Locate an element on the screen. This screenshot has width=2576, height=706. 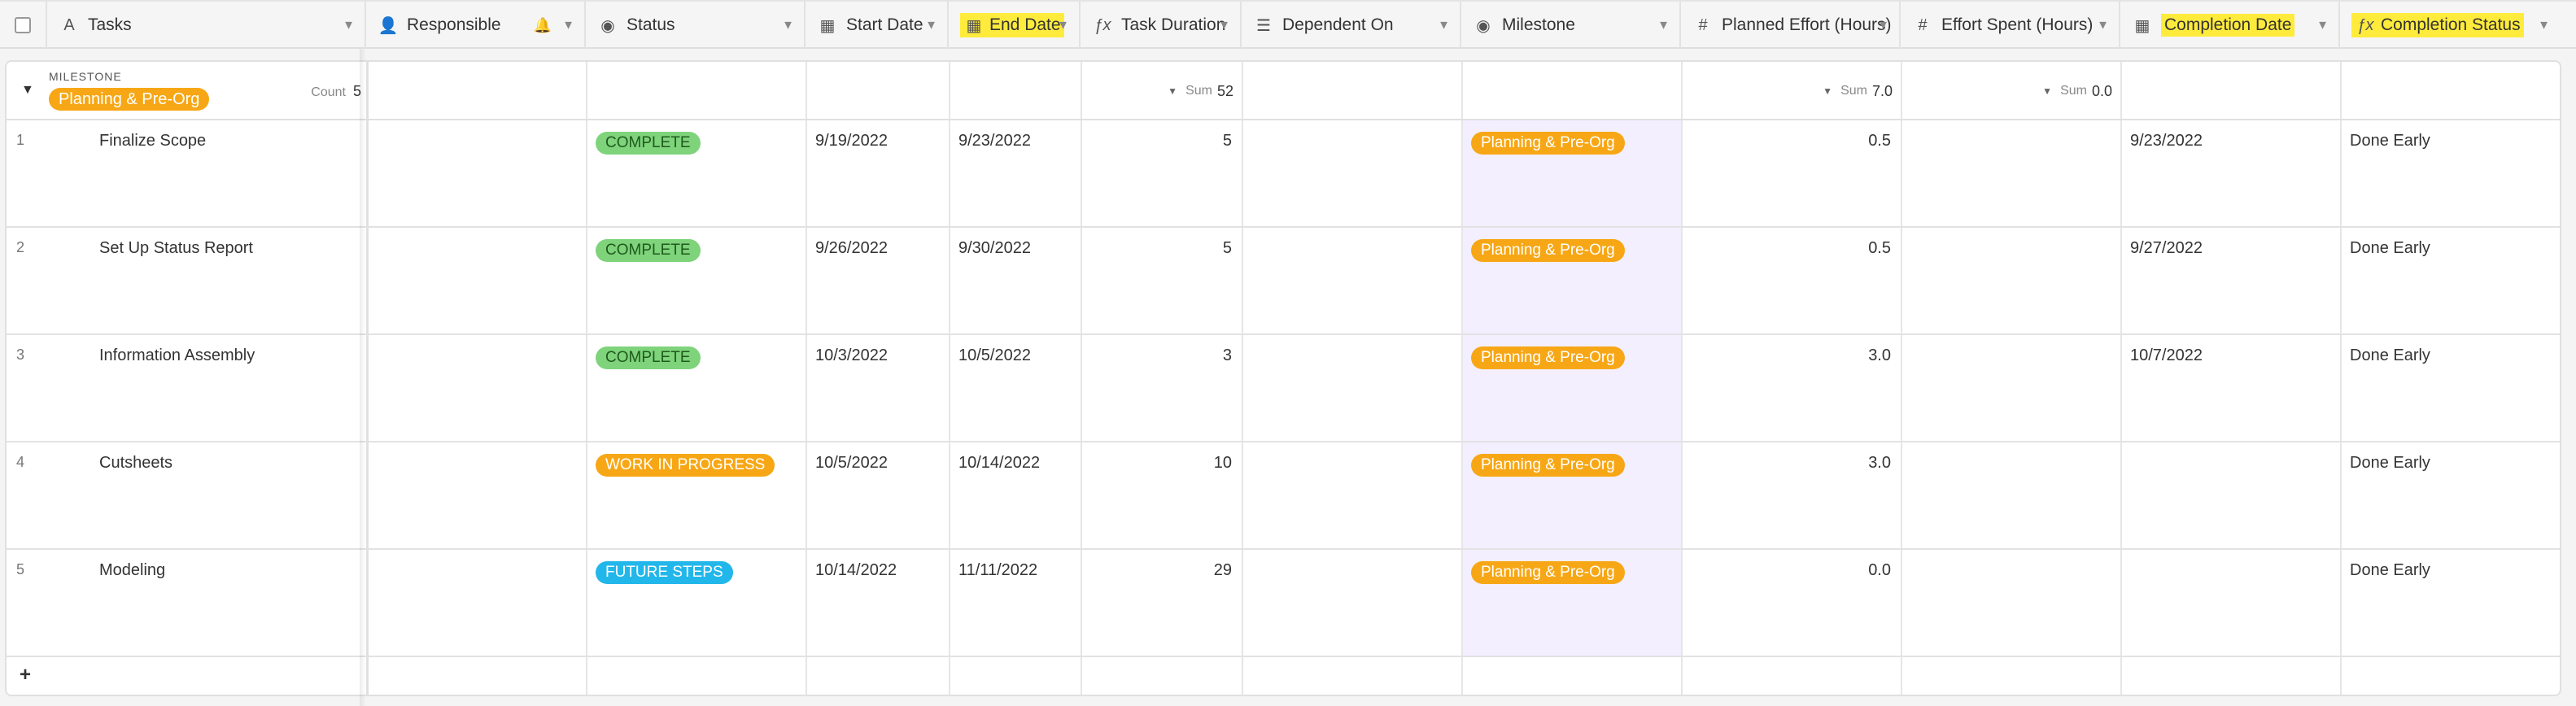
select-all-checkbox is located at coordinates (23, 25).